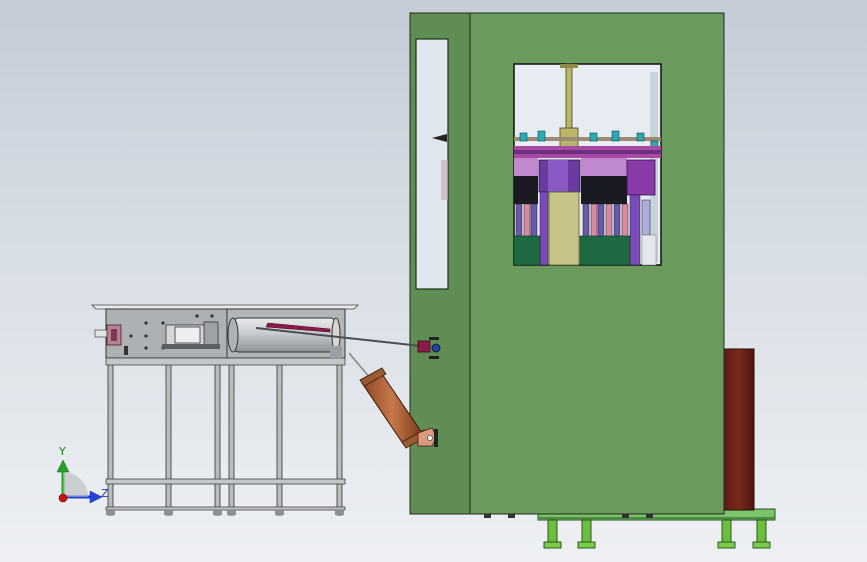 The height and width of the screenshot is (562, 867). What do you see at coordinates (284, 337) in the screenshot?
I see `drum` at bounding box center [284, 337].